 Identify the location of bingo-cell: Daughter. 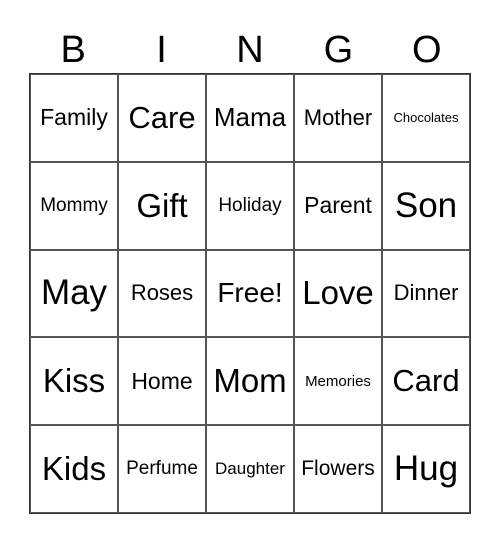
(250, 469).